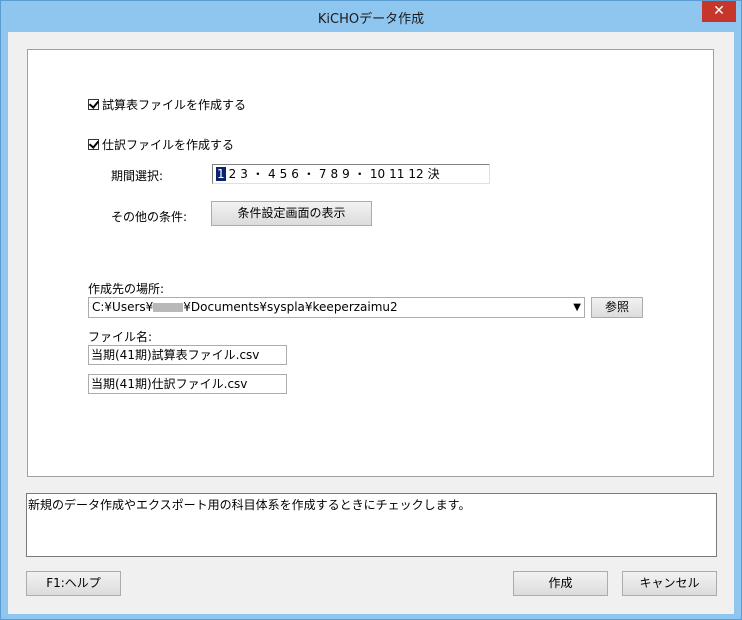 This screenshot has height=620, width=742. I want to click on destination-path-suffix: ¥Documents¥syspla¥keeperzaimu2, so click(290, 307).